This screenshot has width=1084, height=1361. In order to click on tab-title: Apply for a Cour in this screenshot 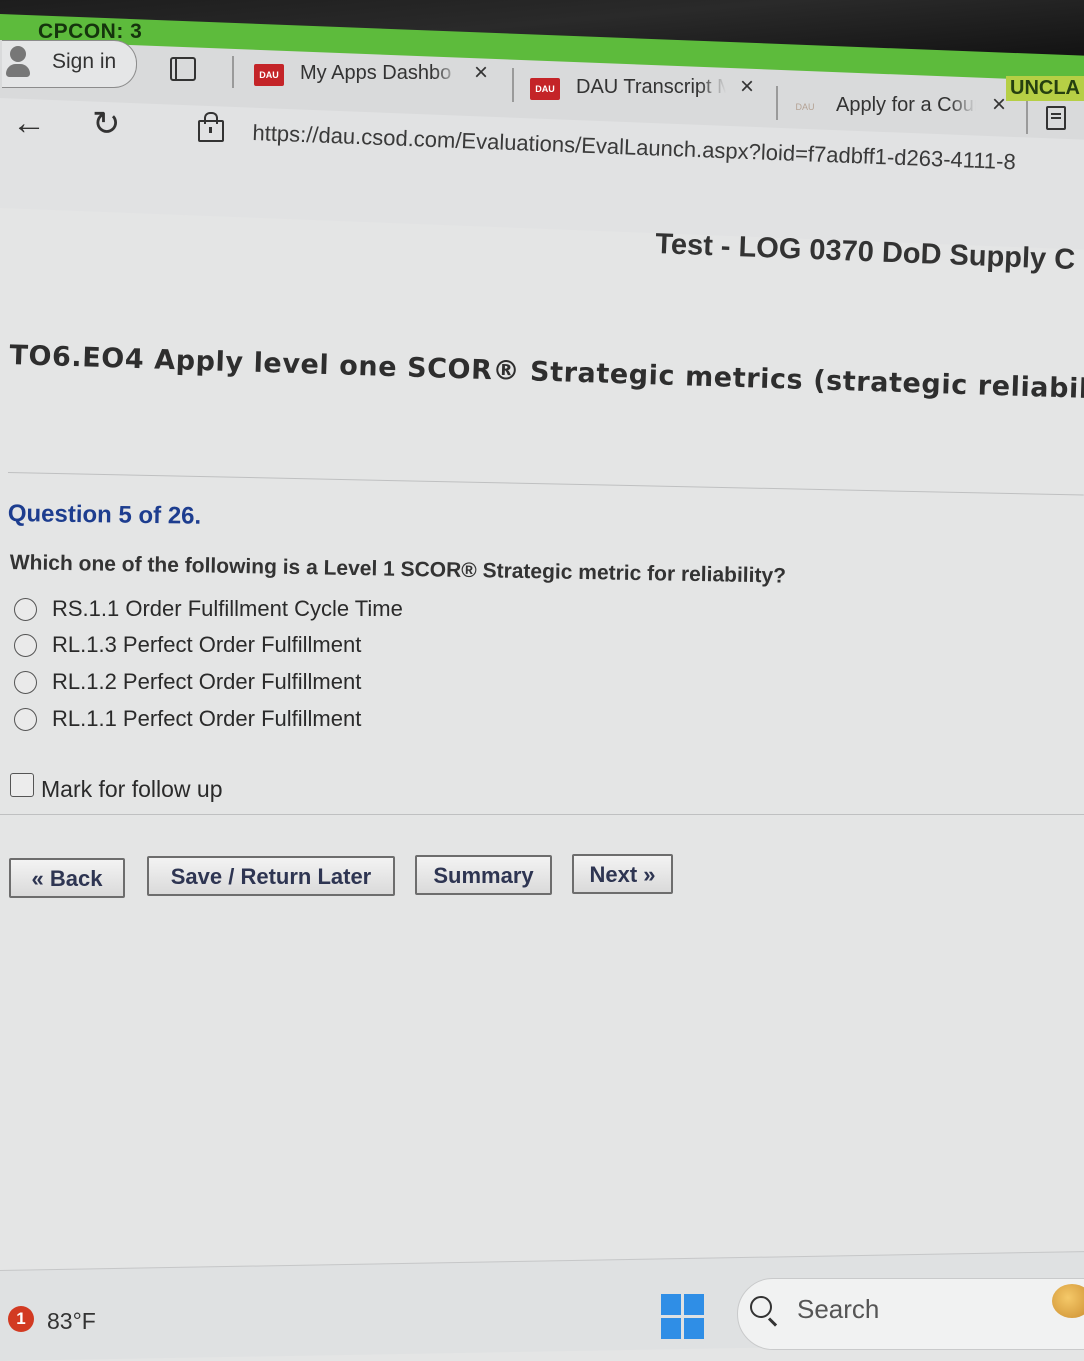, I will do `click(906, 105)`.